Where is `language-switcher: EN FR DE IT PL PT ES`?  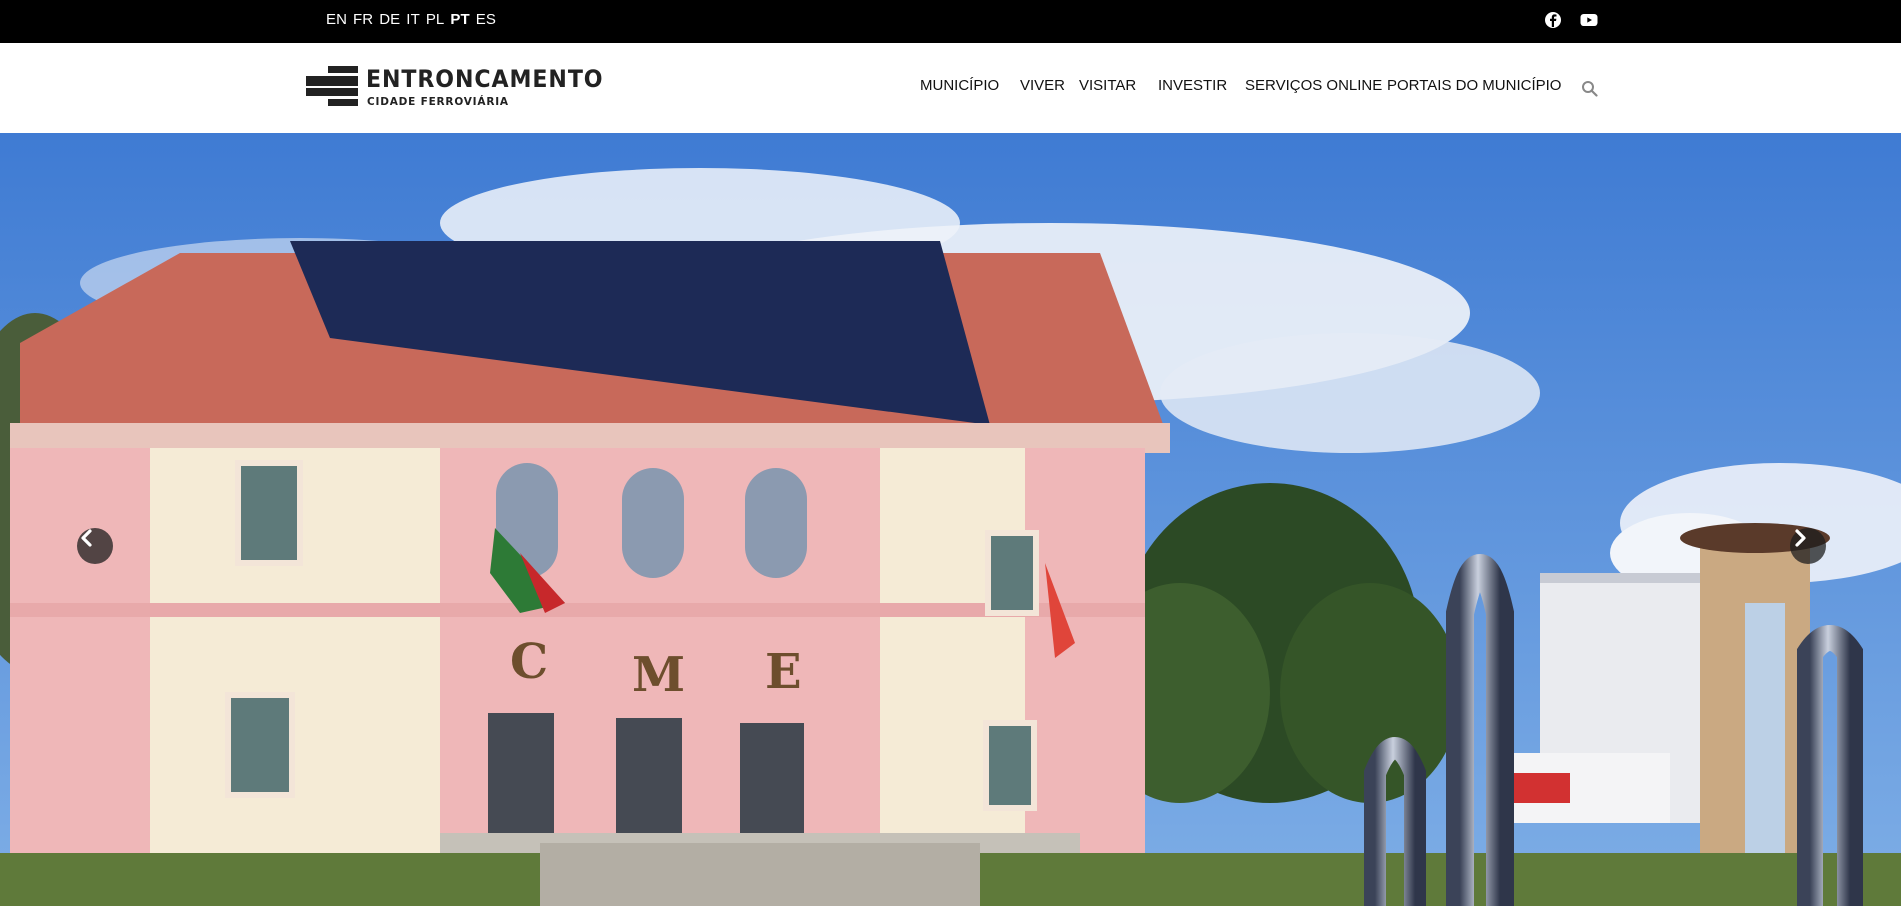 language-switcher: EN FR DE IT PL PT ES is located at coordinates (414, 19).